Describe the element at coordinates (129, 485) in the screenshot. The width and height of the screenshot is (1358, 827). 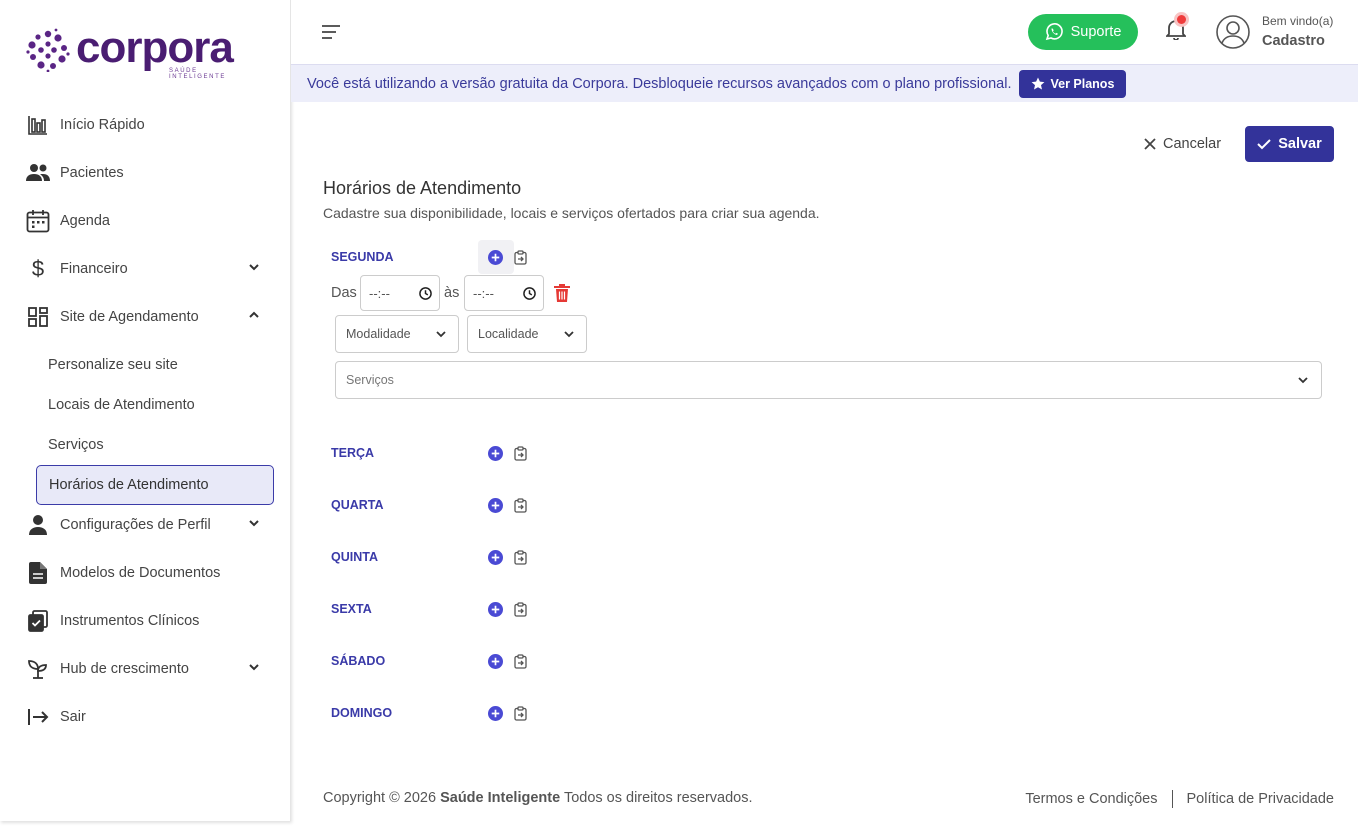
I see `subitem-label: Horários de Atendimento` at that location.